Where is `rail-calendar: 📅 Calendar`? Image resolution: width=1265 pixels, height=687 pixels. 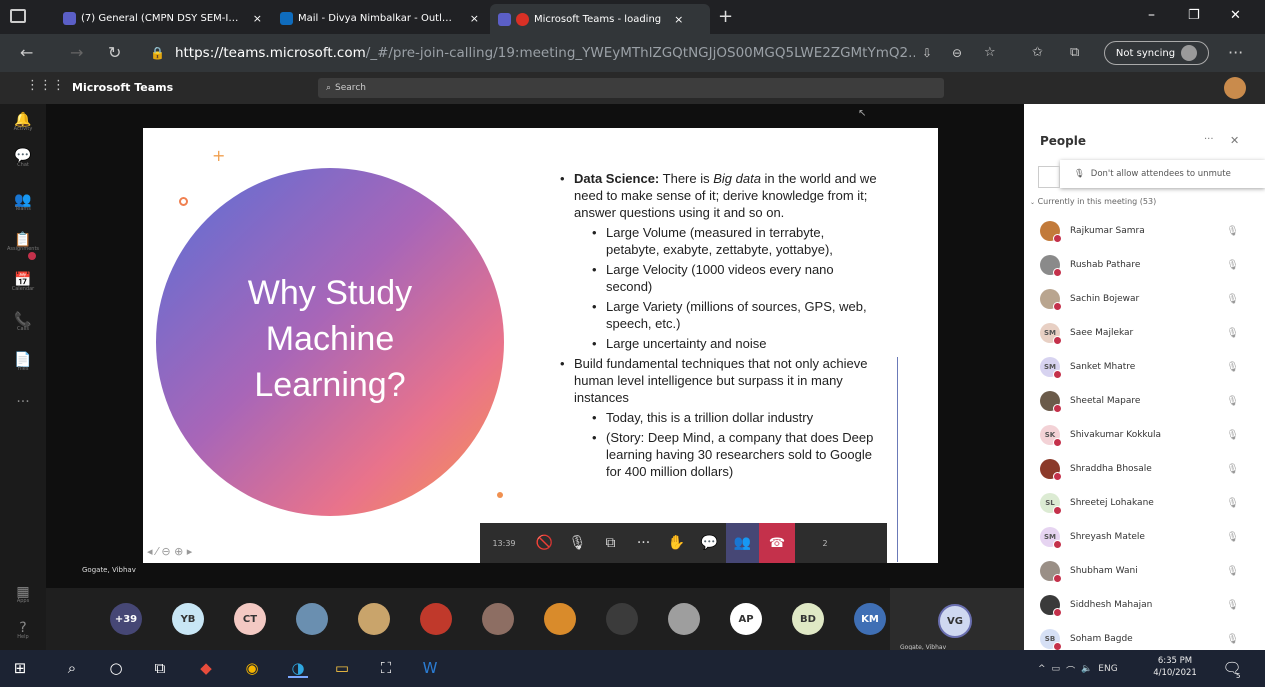 rail-calendar: 📅 Calendar is located at coordinates (23, 287).